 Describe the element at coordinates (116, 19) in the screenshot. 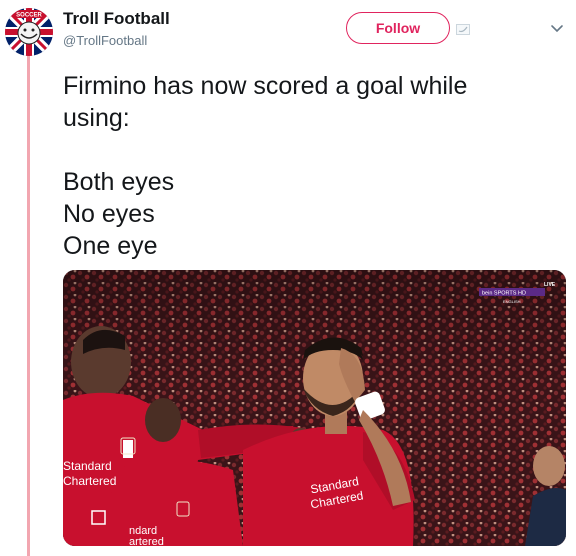

I see `author-name: Troll Football` at that location.